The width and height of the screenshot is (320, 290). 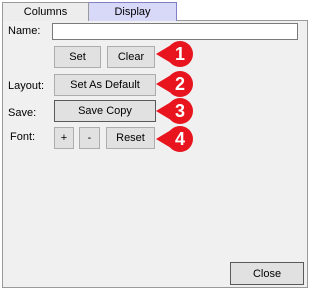 I want to click on set-button: Set, so click(x=77, y=57).